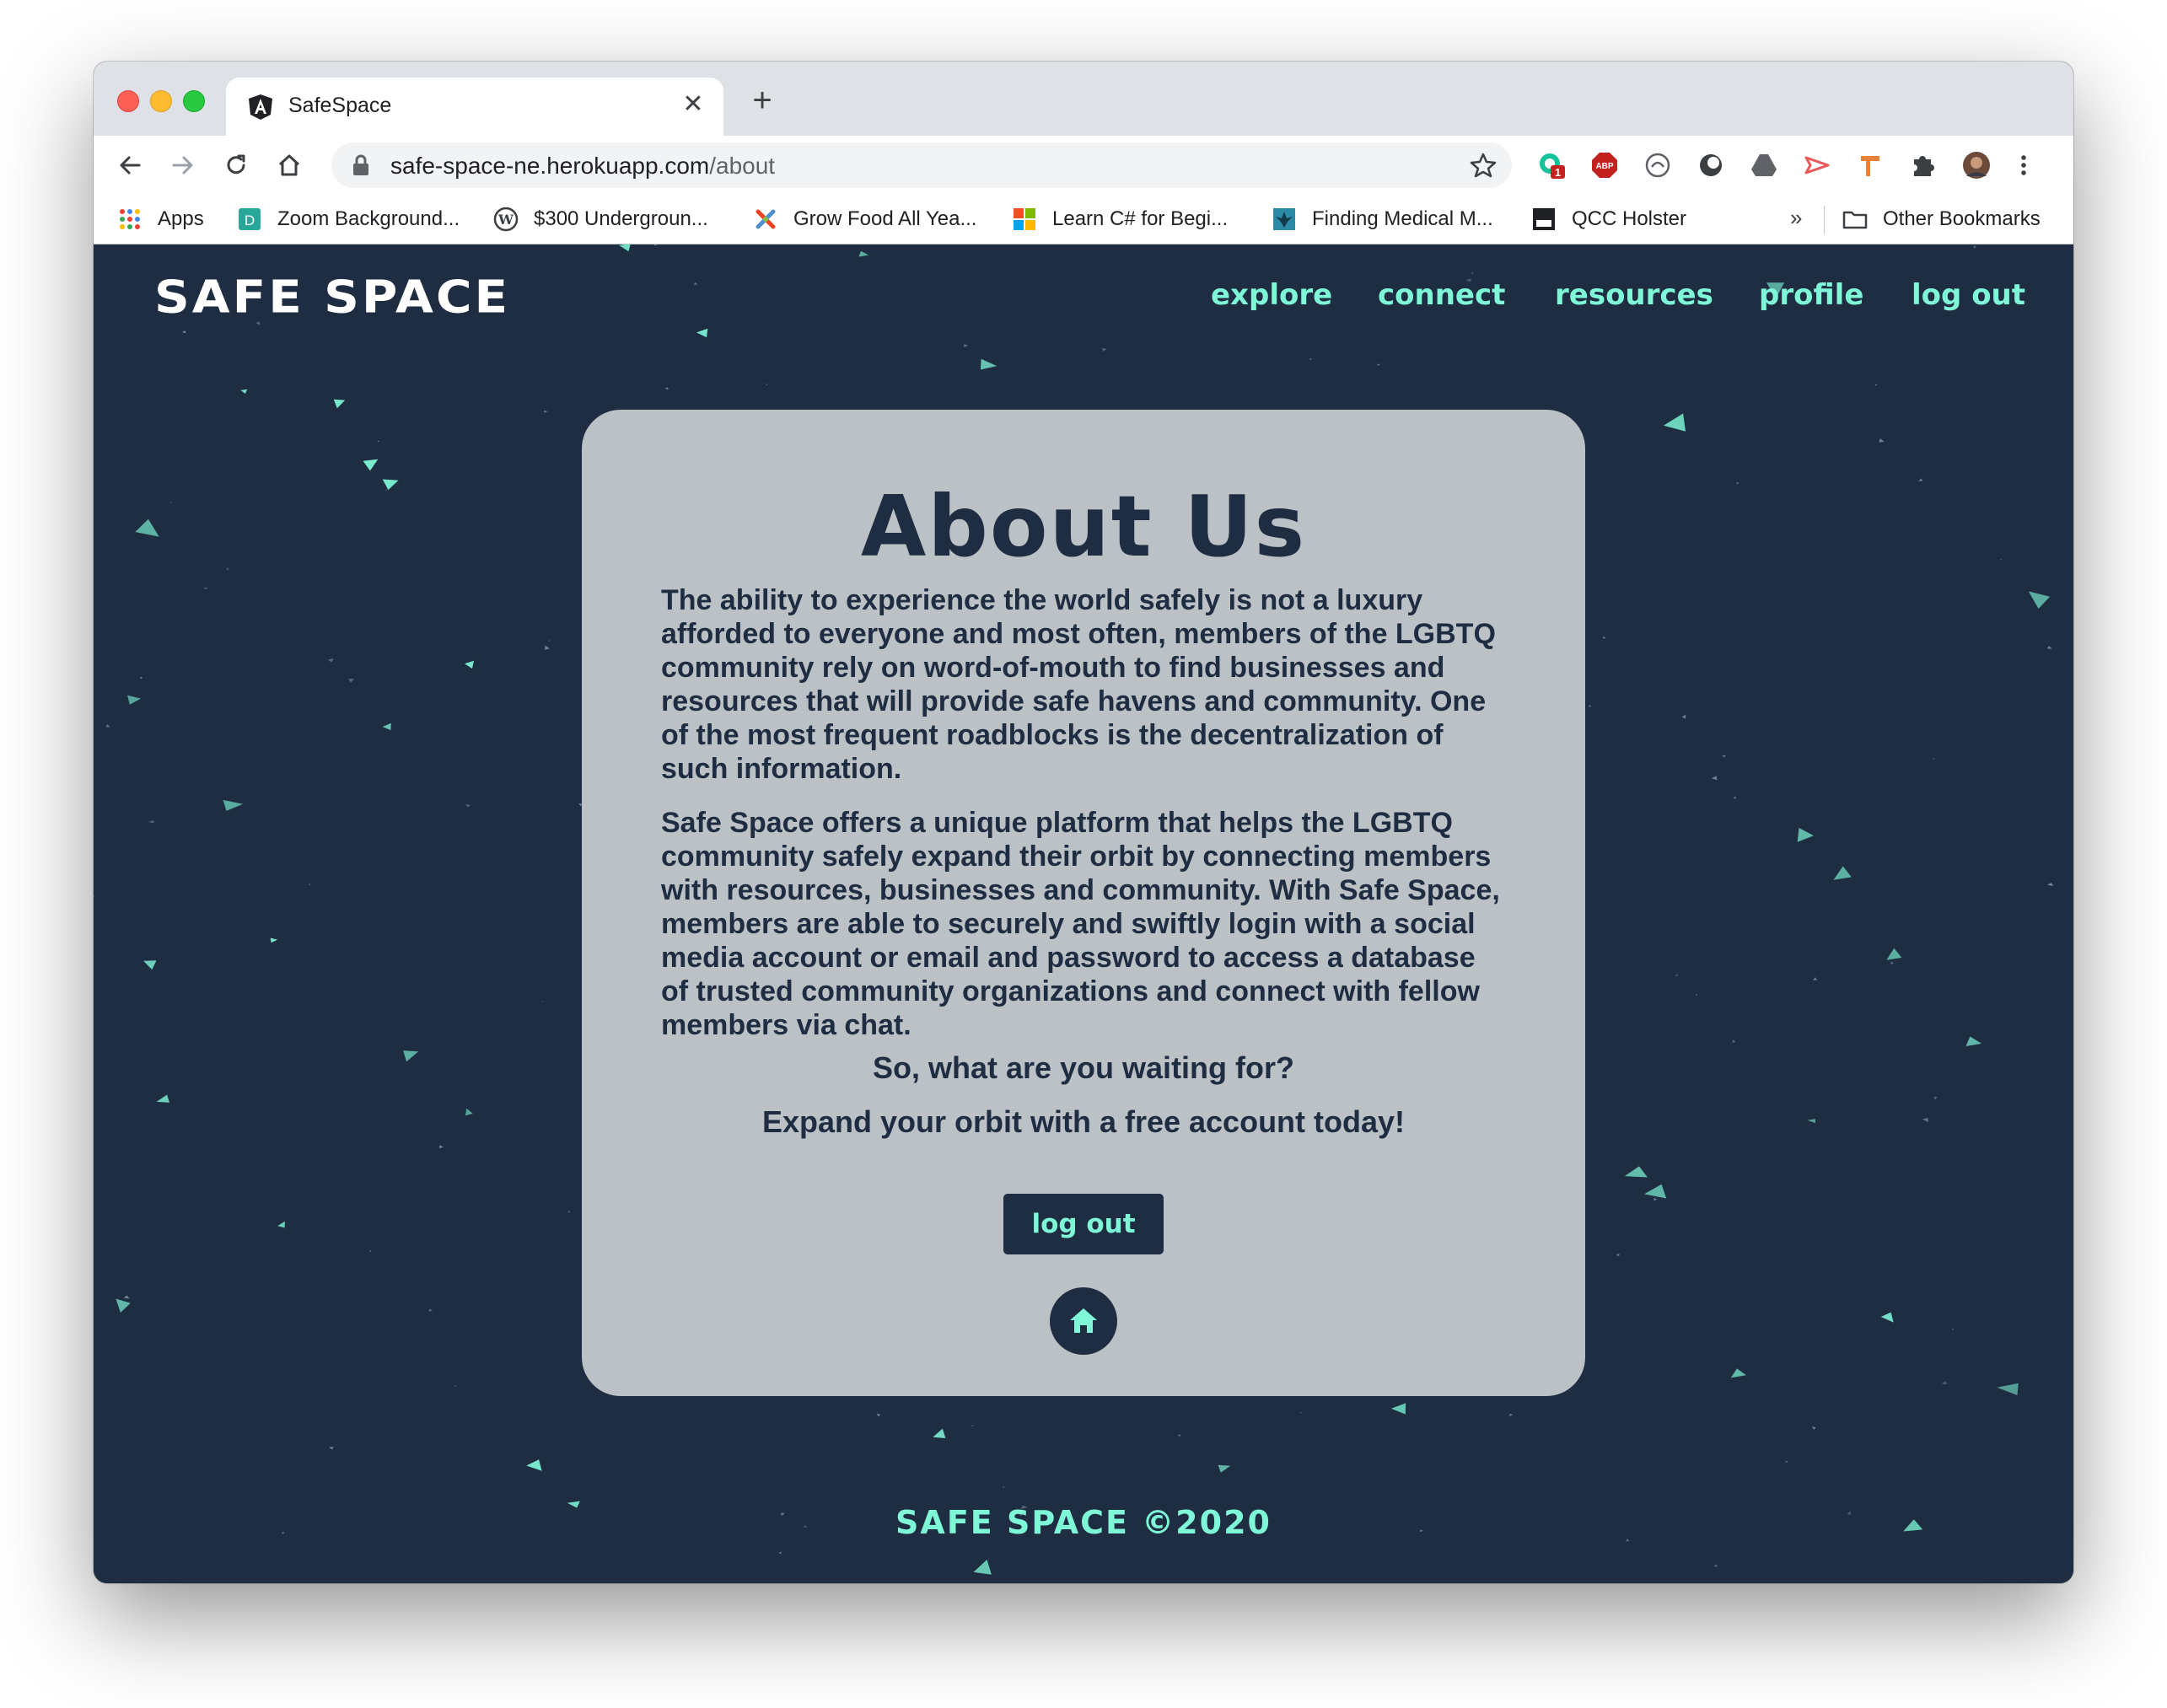  I want to click on grammarly-icon: 1, so click(1551, 165).